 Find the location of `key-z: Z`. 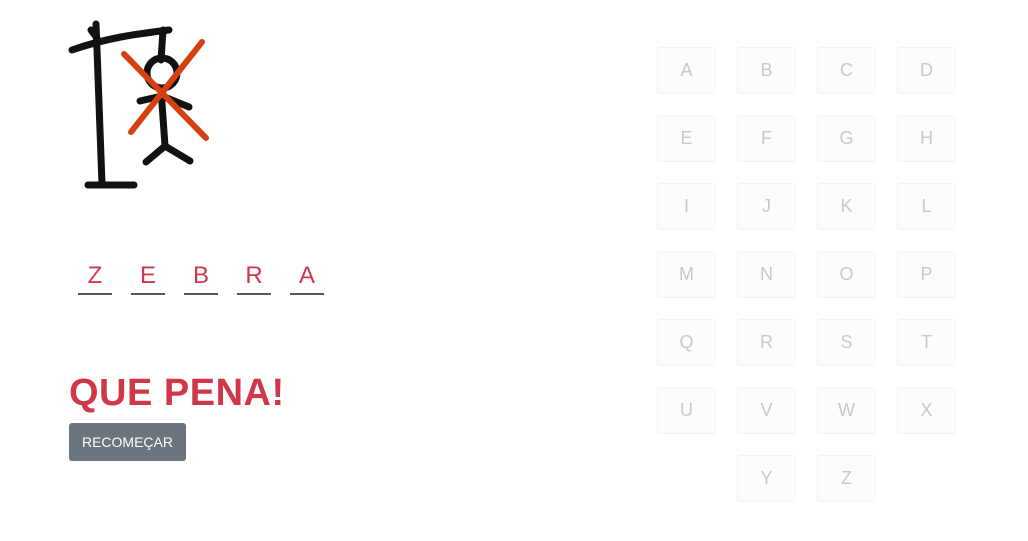

key-z: Z is located at coordinates (846, 478).